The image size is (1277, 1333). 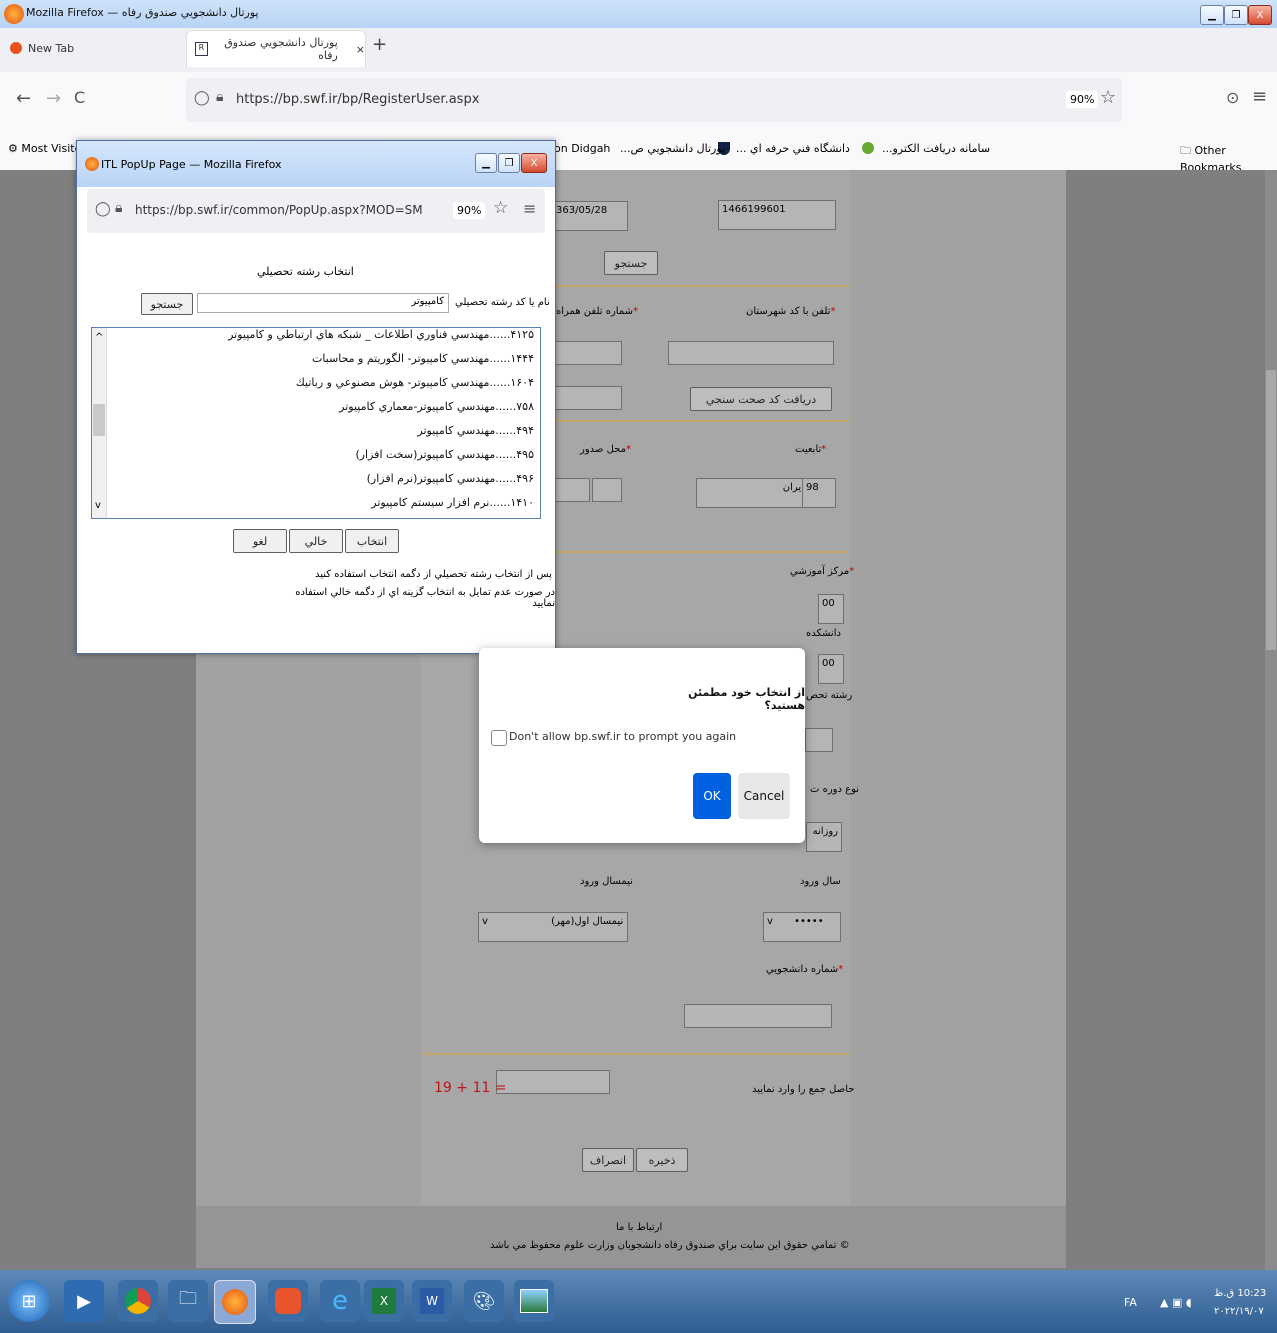 I want to click on word-icon: W, so click(x=432, y=1301).